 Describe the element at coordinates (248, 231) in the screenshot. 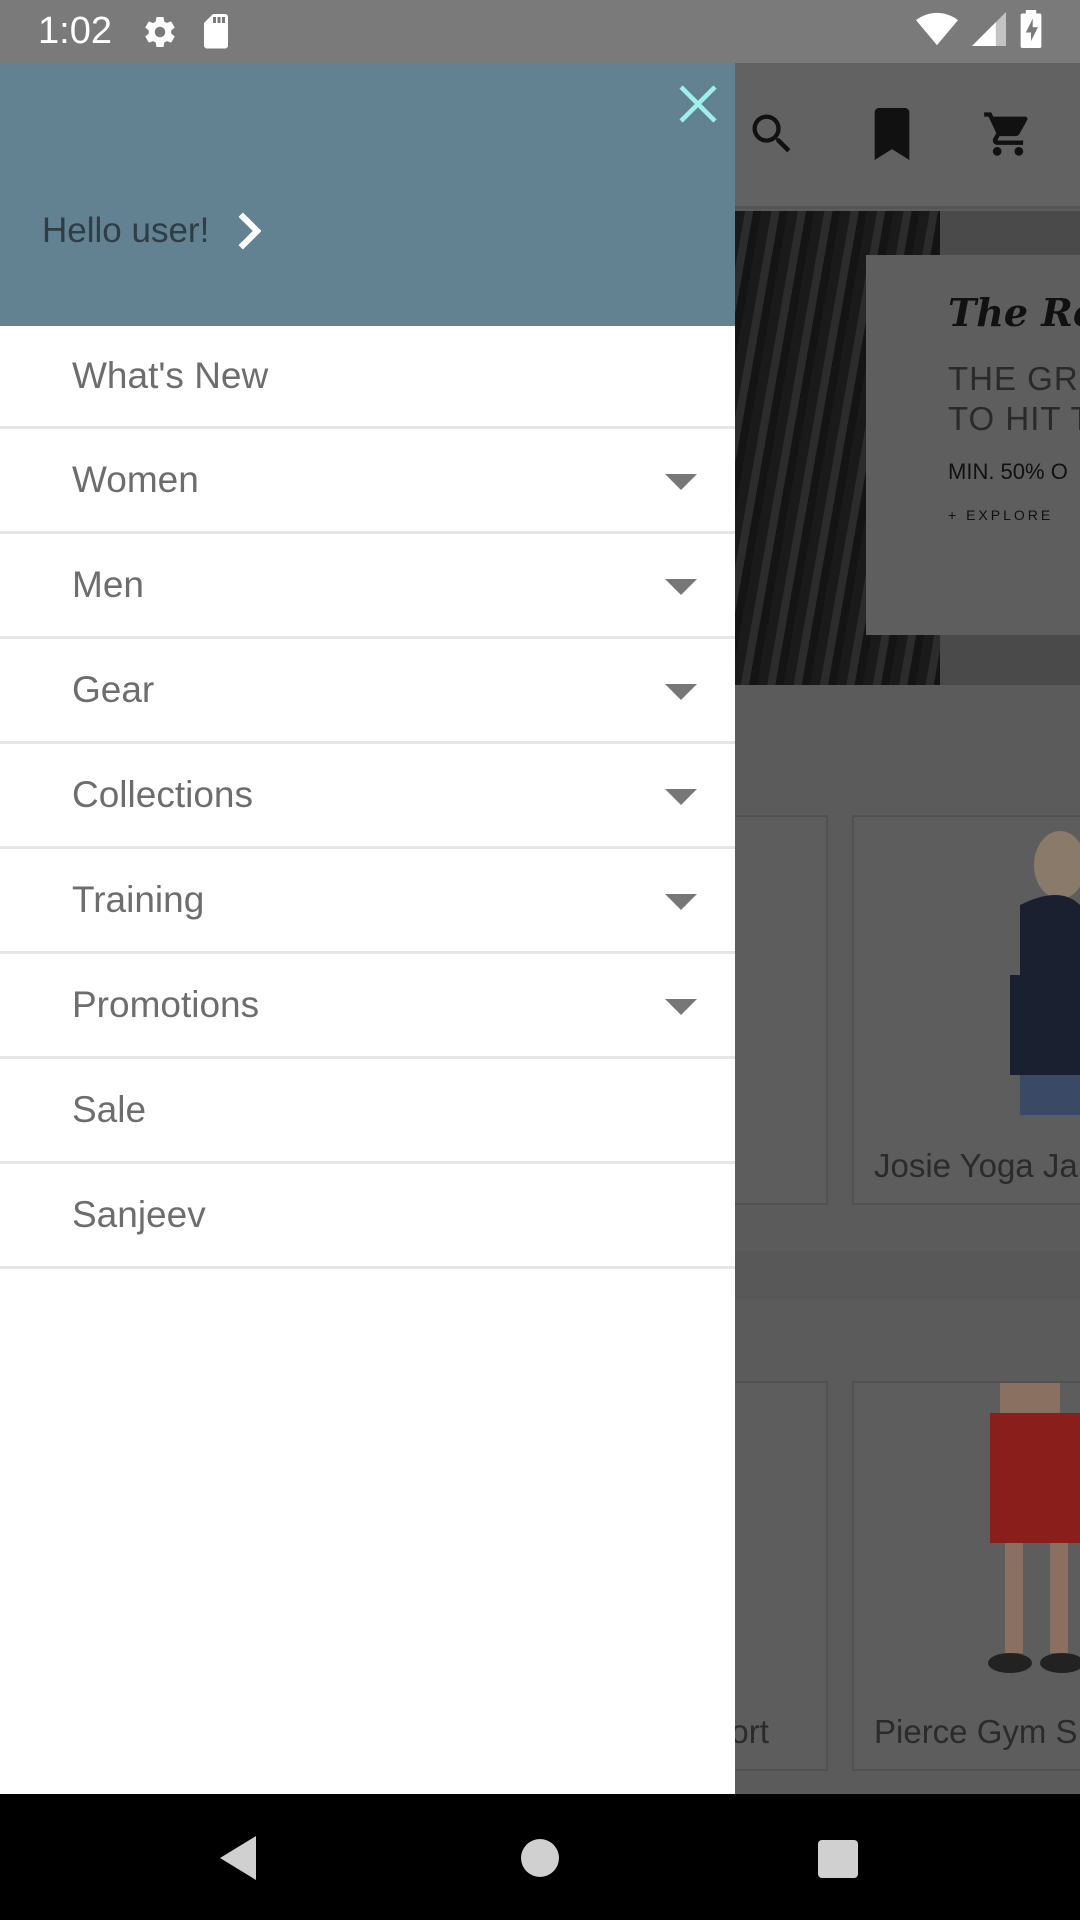

I see `chevron-right-icon` at that location.